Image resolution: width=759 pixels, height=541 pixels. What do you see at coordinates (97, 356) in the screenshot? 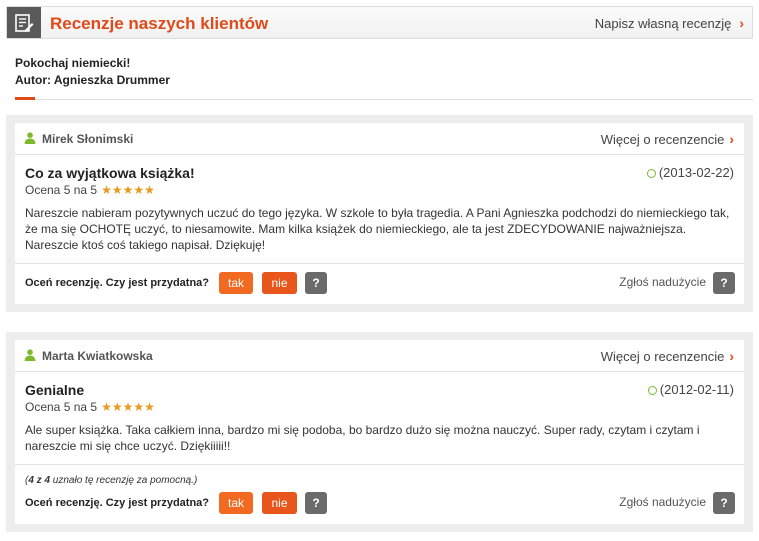
I see `reviewer-name: Marta Kwiatkowska` at bounding box center [97, 356].